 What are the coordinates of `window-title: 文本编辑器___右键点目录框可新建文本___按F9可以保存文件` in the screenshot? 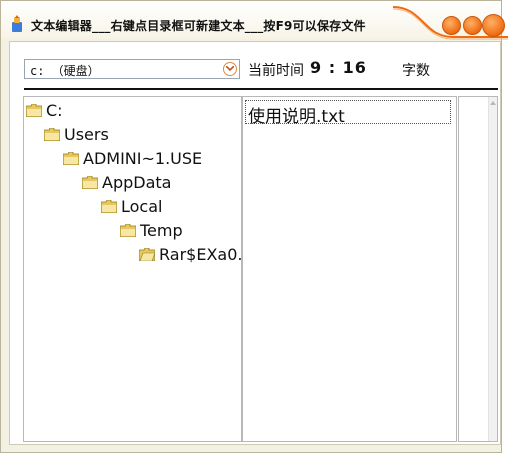 It's located at (198, 26).